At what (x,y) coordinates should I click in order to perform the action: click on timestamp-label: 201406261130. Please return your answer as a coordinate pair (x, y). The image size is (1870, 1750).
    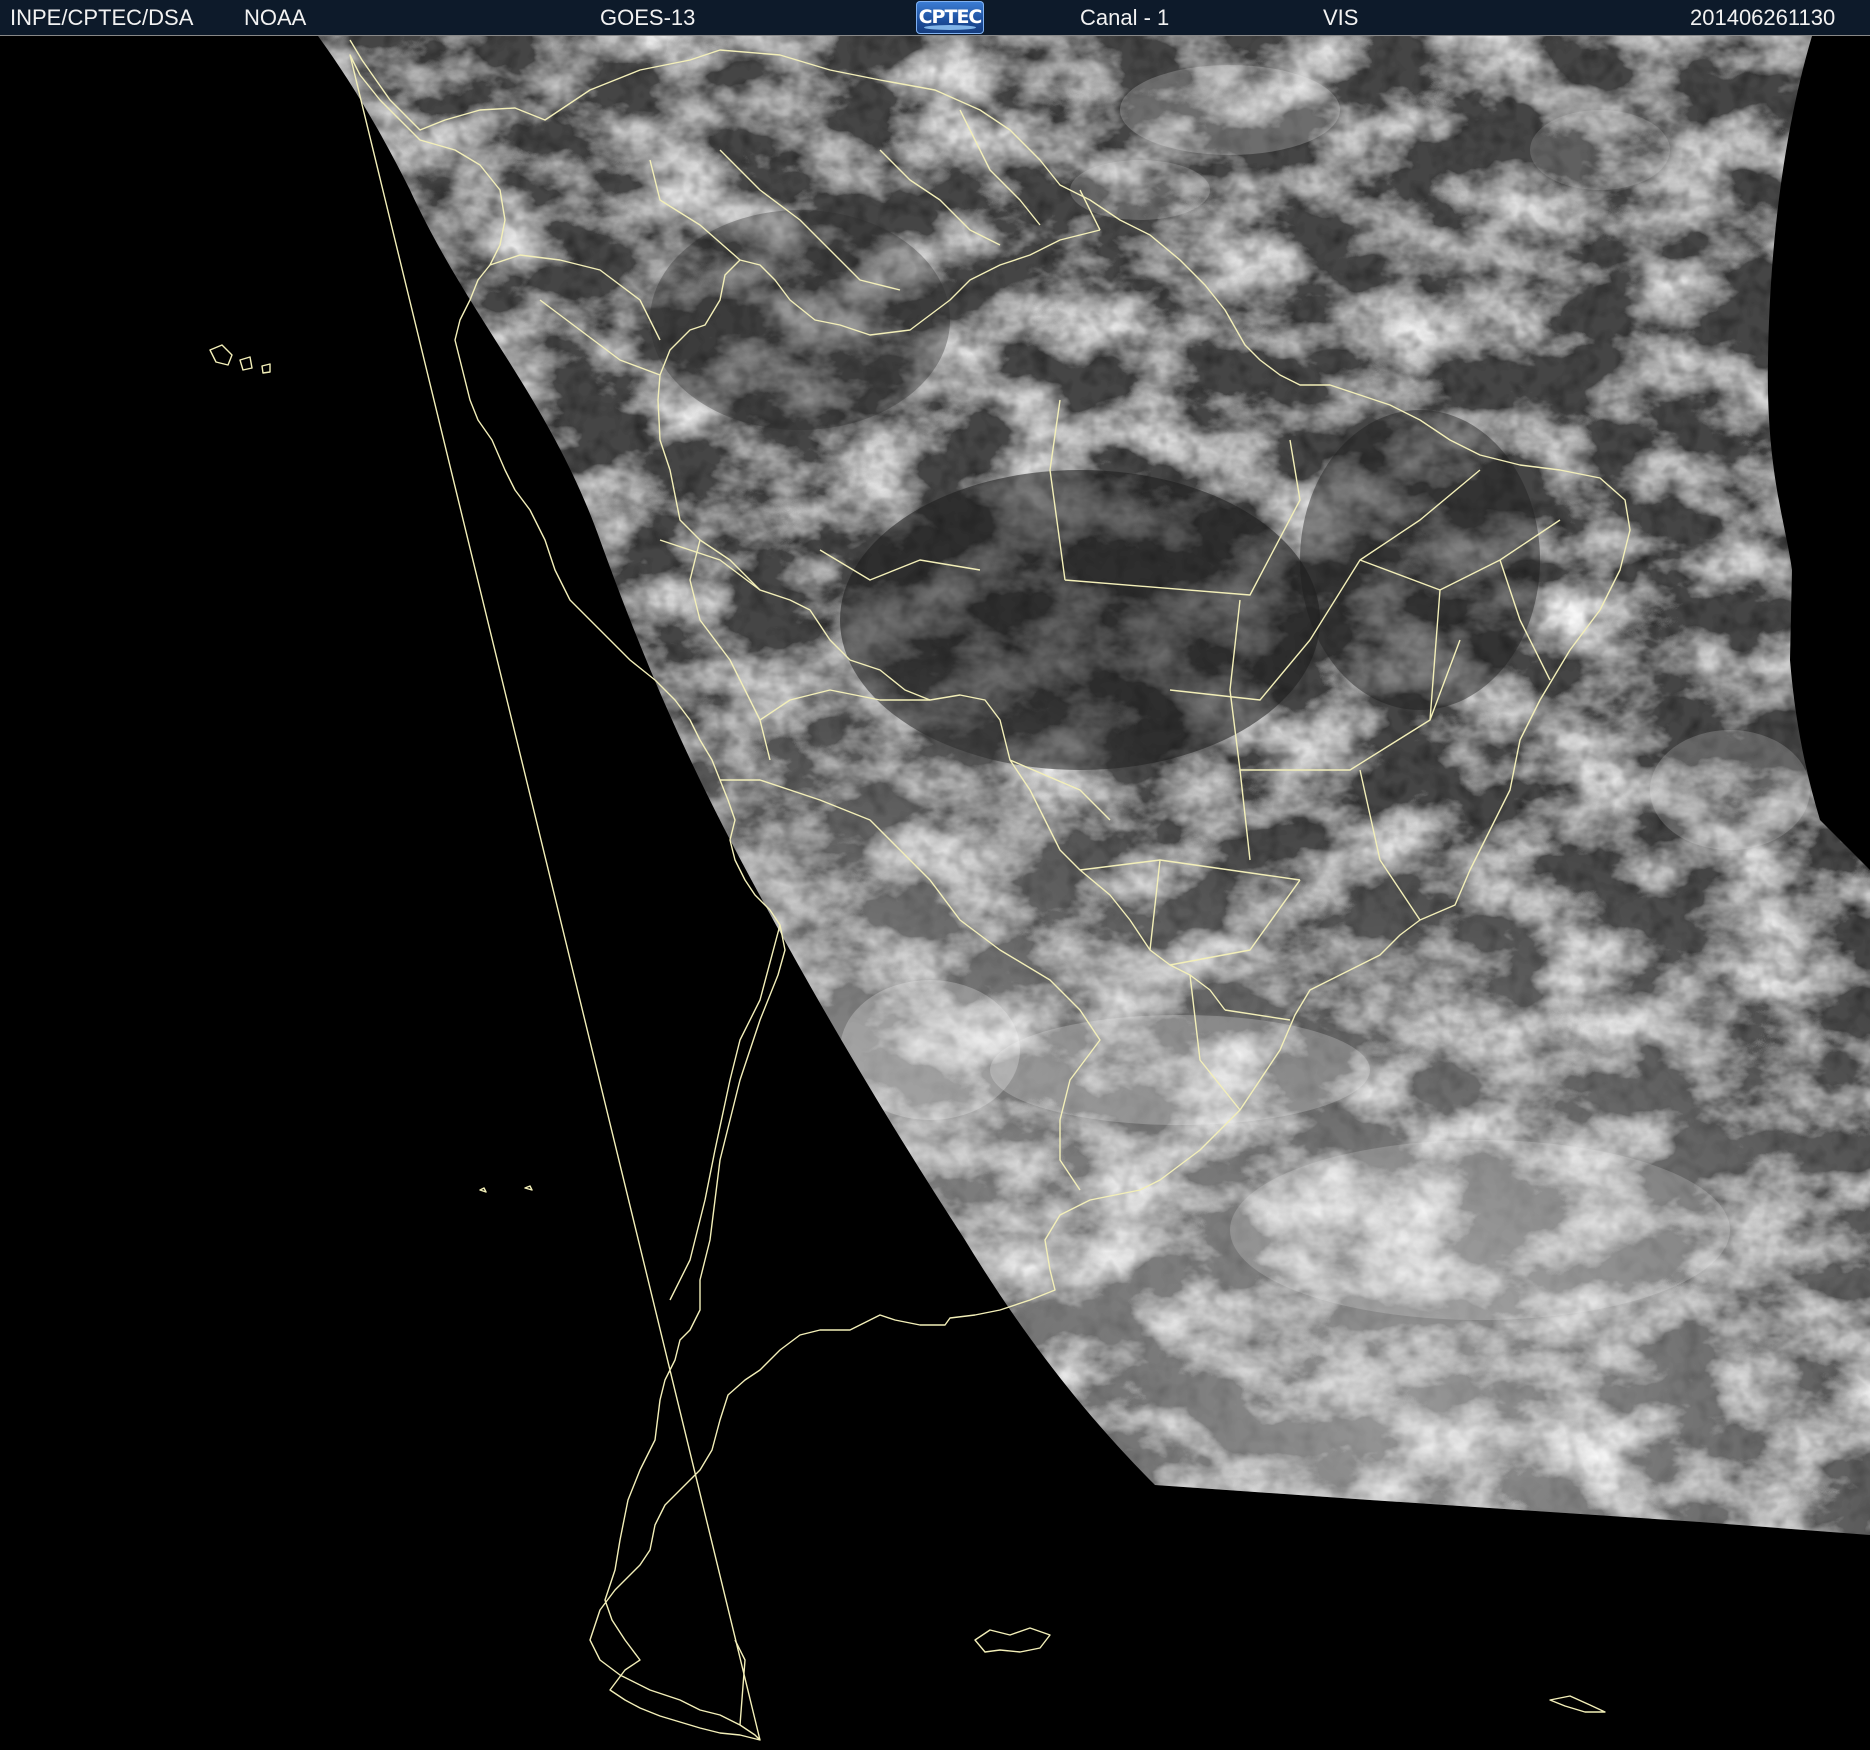
    Looking at the image, I should click on (1763, 17).